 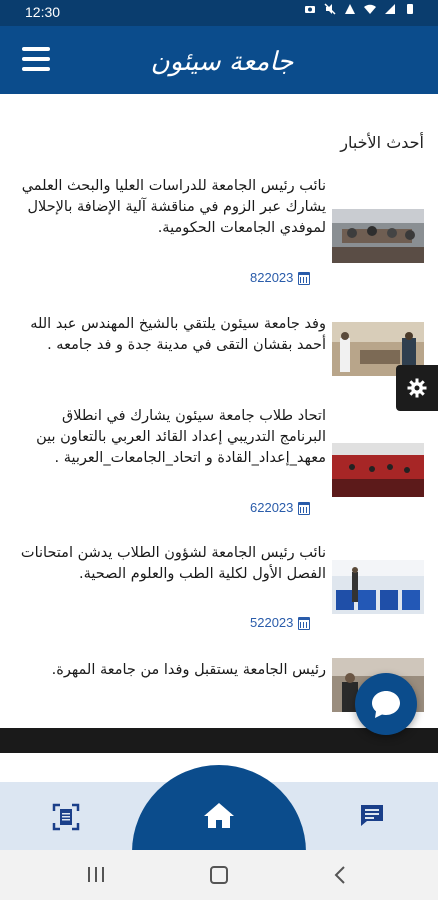 I want to click on news-date-value: 622023, so click(x=272, y=507).